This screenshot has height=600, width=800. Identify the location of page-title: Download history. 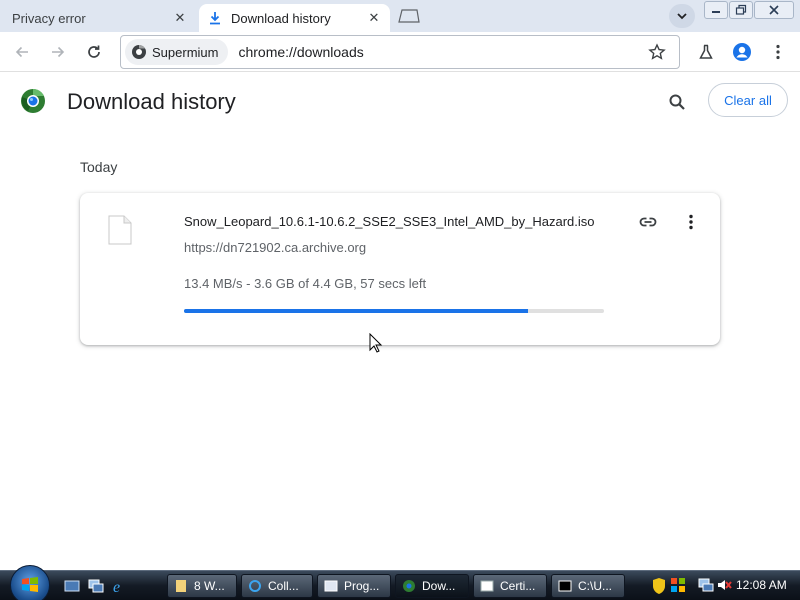
(151, 101).